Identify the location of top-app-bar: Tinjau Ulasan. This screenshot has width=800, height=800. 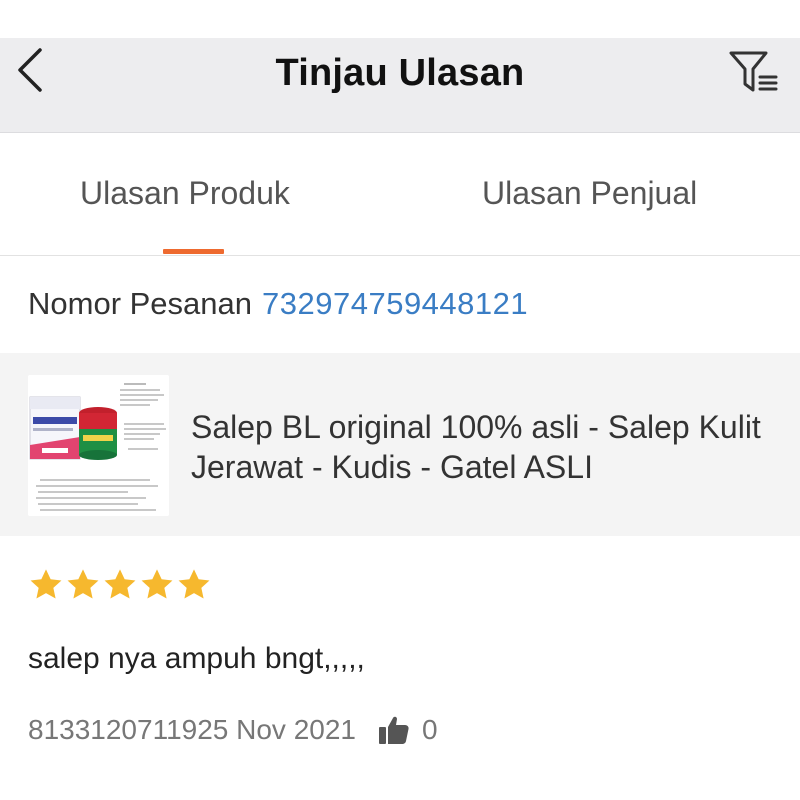
(400, 85).